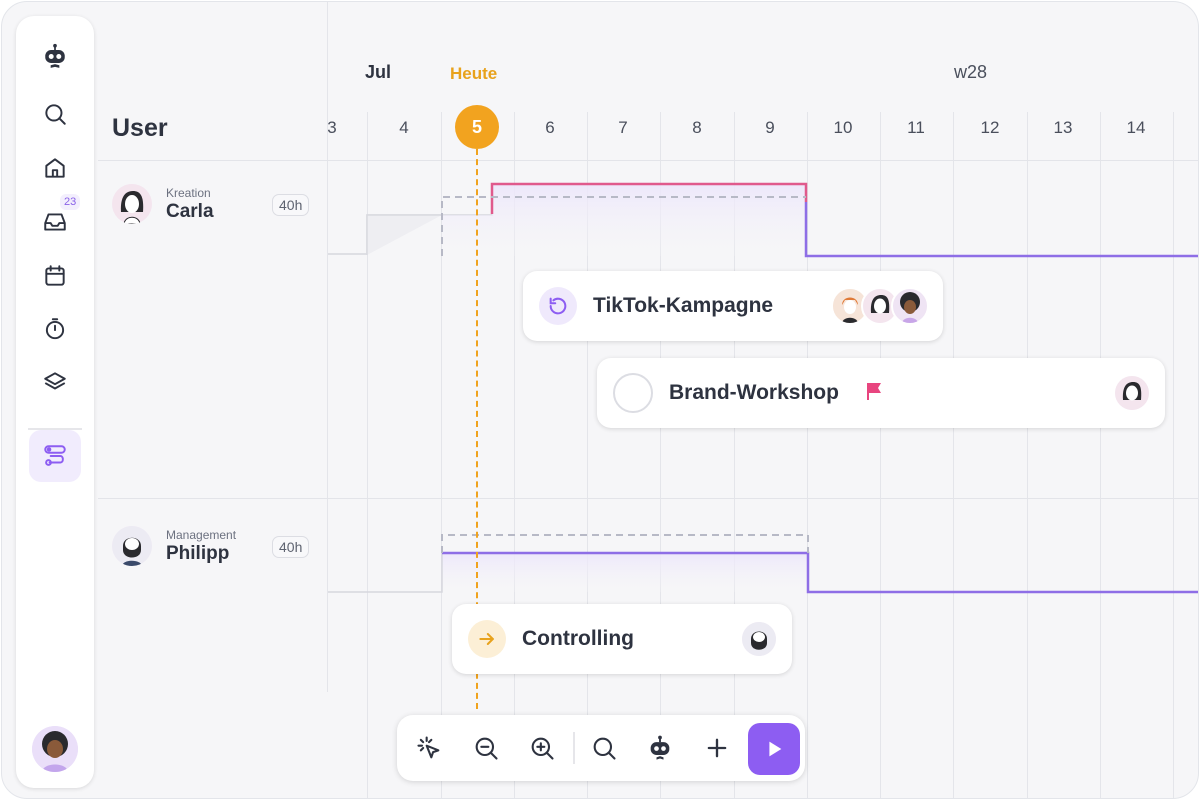 This screenshot has height=800, width=1200. Describe the element at coordinates (55, 329) in the screenshot. I see `stopwatch-icon` at that location.